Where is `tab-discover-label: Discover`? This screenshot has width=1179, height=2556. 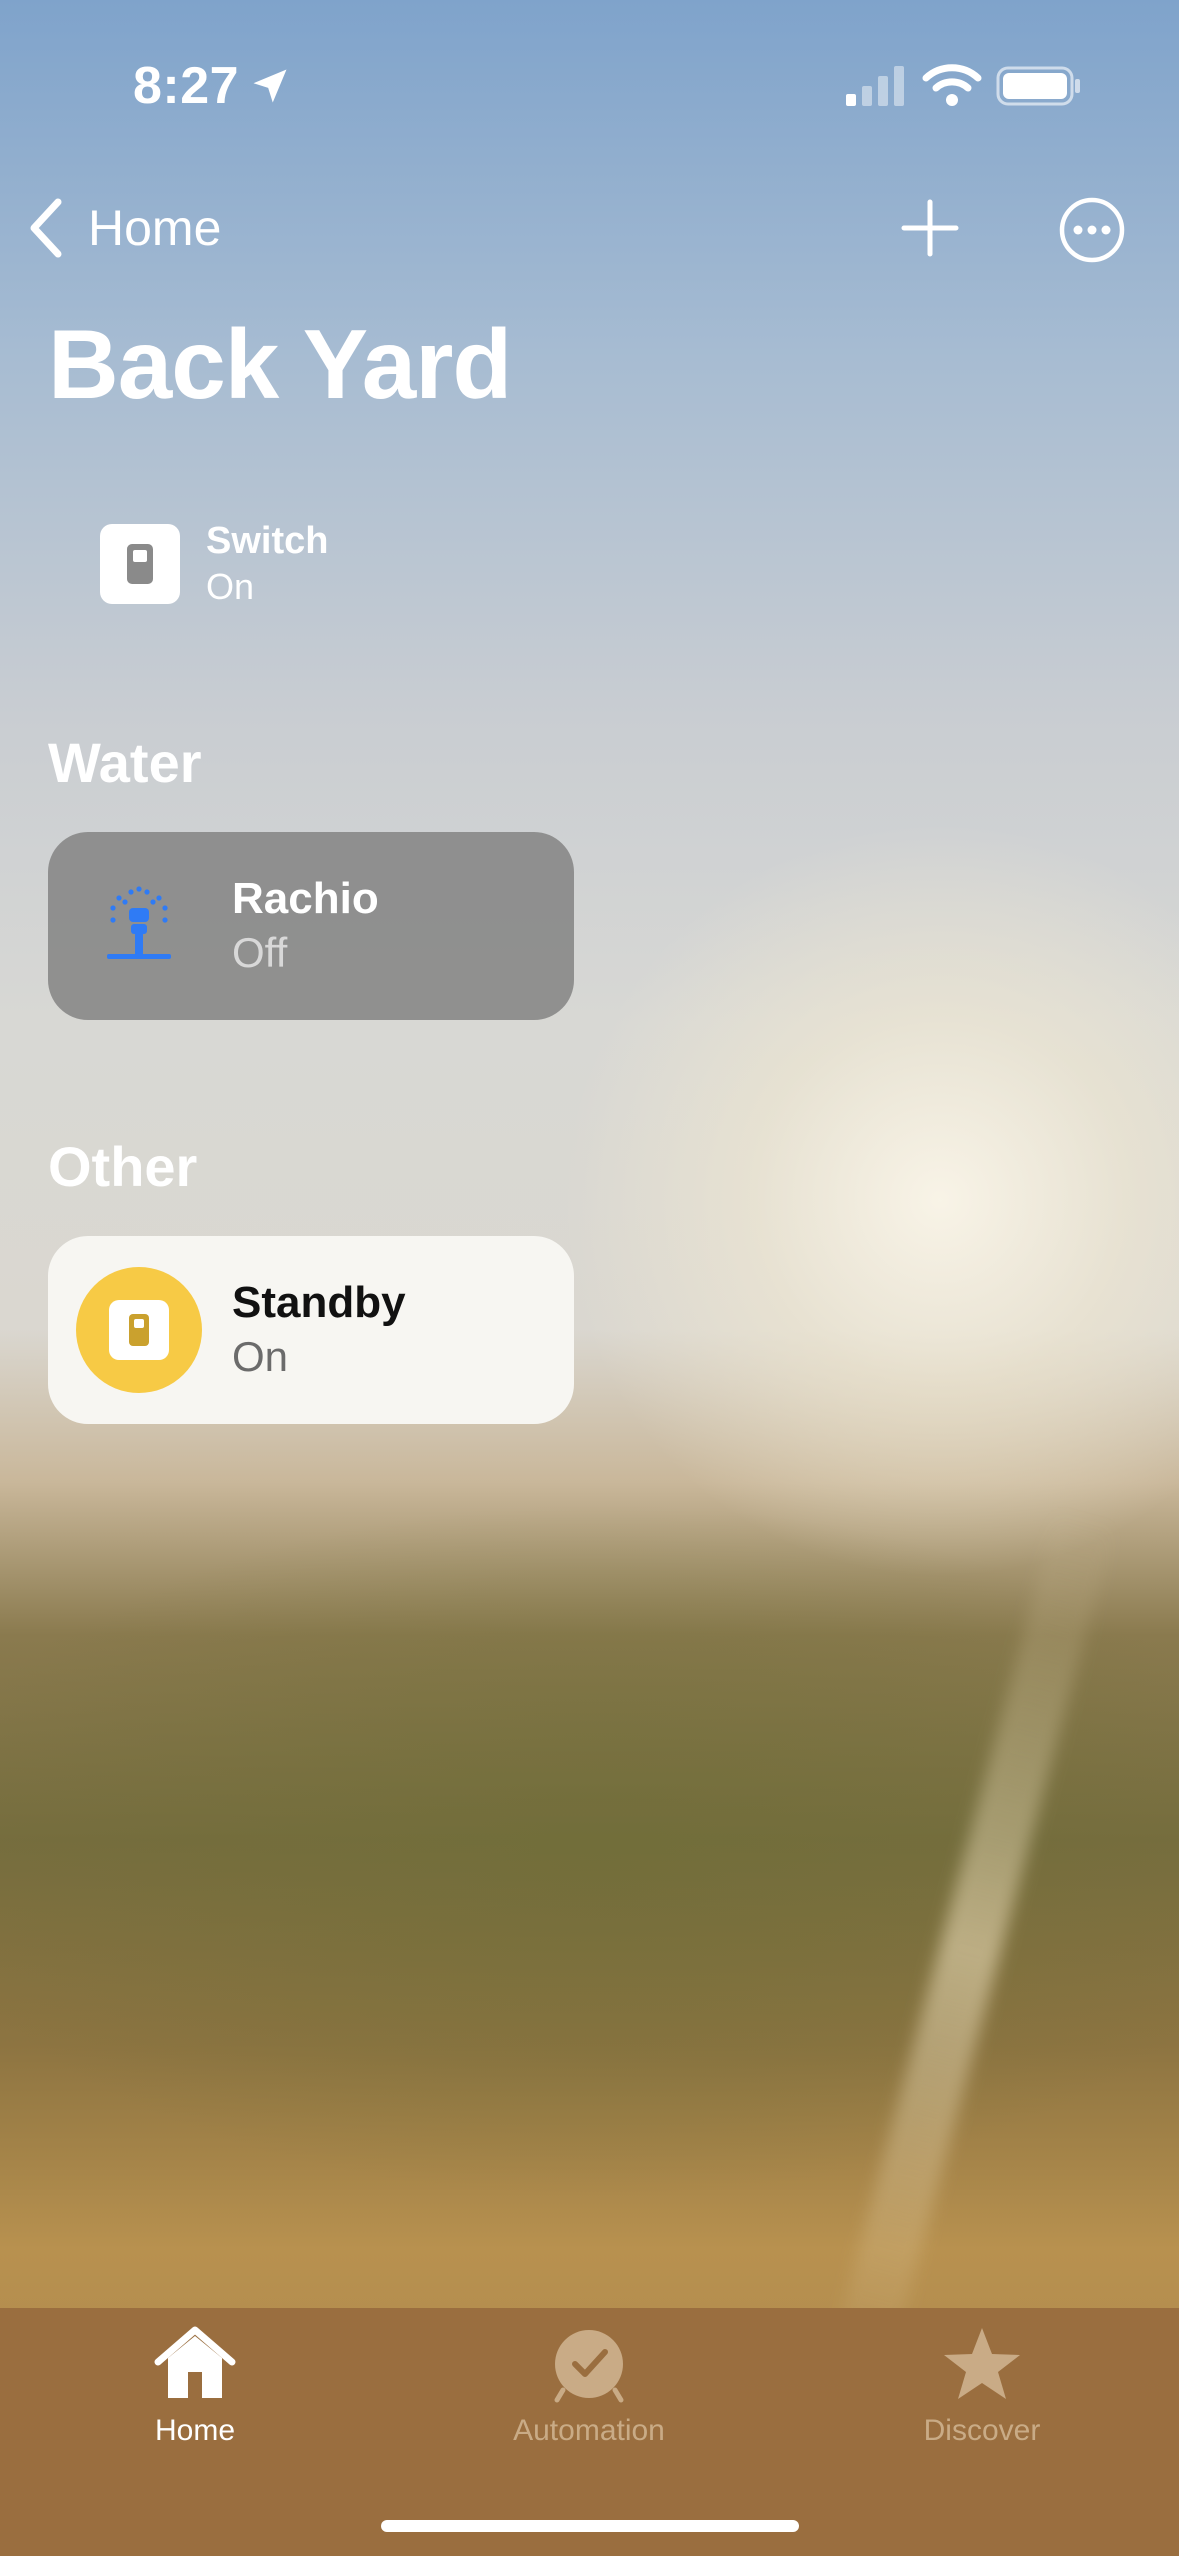
tab-discover-label: Discover is located at coordinates (982, 2430).